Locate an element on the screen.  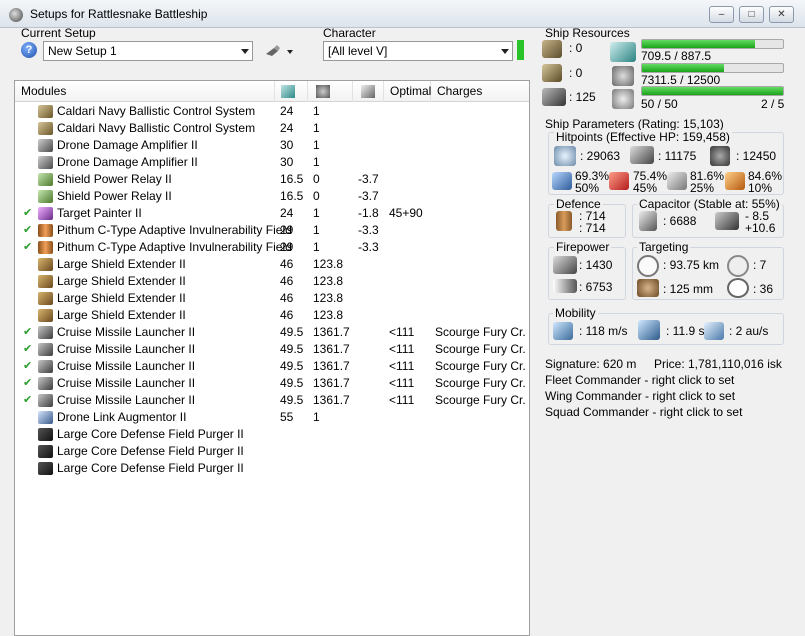
chevron-down-icon is located at coordinates (245, 51).